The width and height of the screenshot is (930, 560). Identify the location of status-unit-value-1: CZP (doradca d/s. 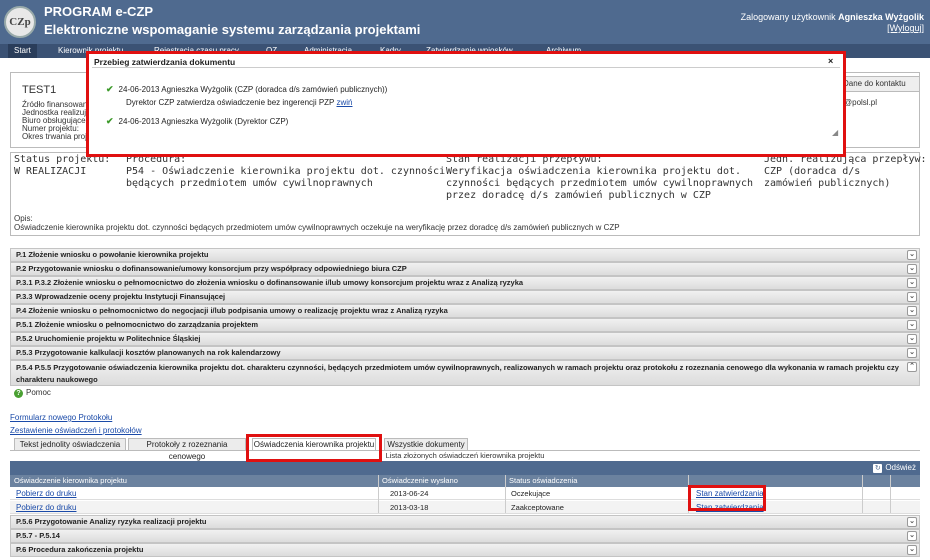
(812, 171).